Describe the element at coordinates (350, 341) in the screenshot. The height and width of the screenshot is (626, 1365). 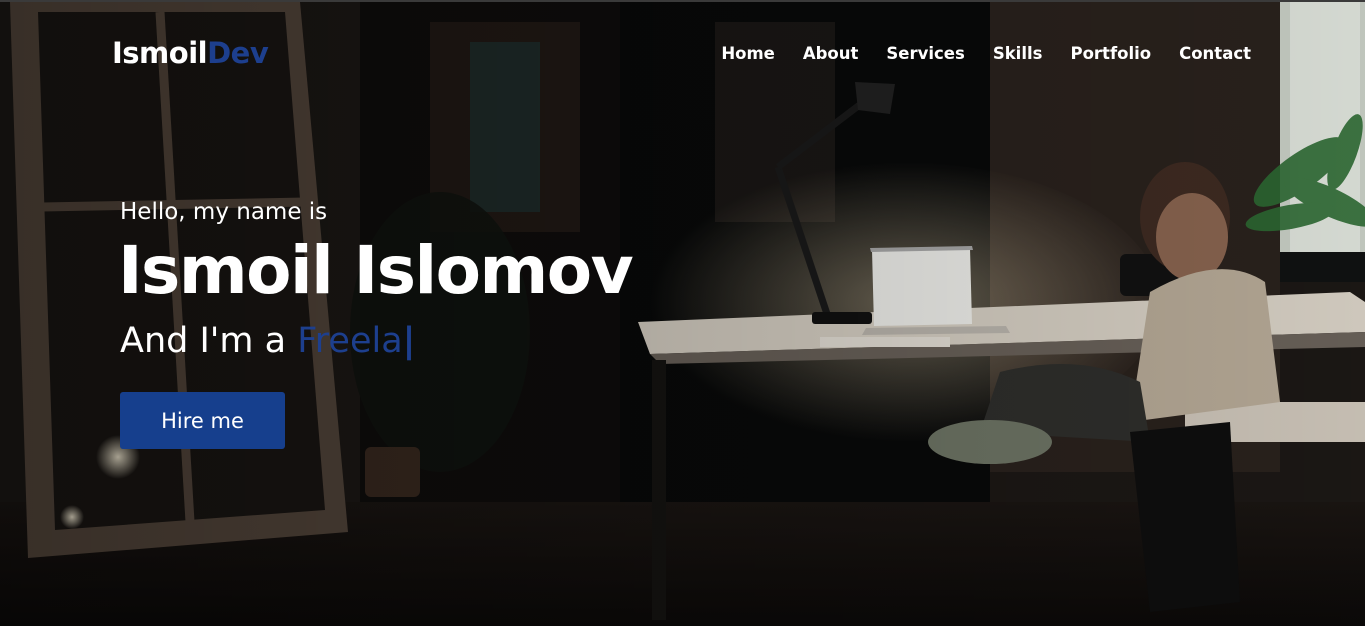
I see `role-typed-text: Freela` at that location.